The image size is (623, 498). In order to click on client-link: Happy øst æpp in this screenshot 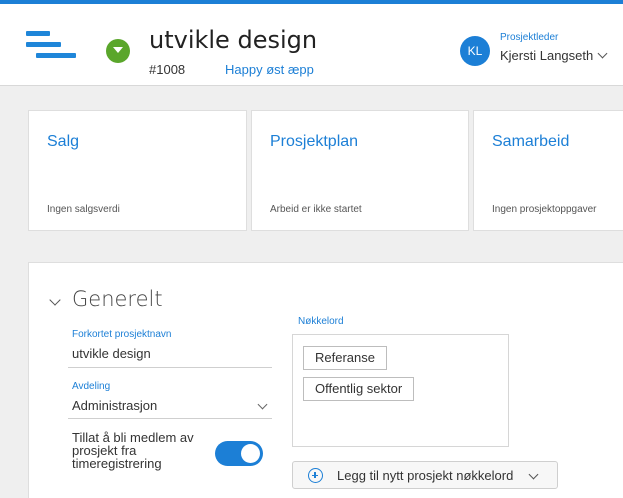, I will do `click(269, 69)`.